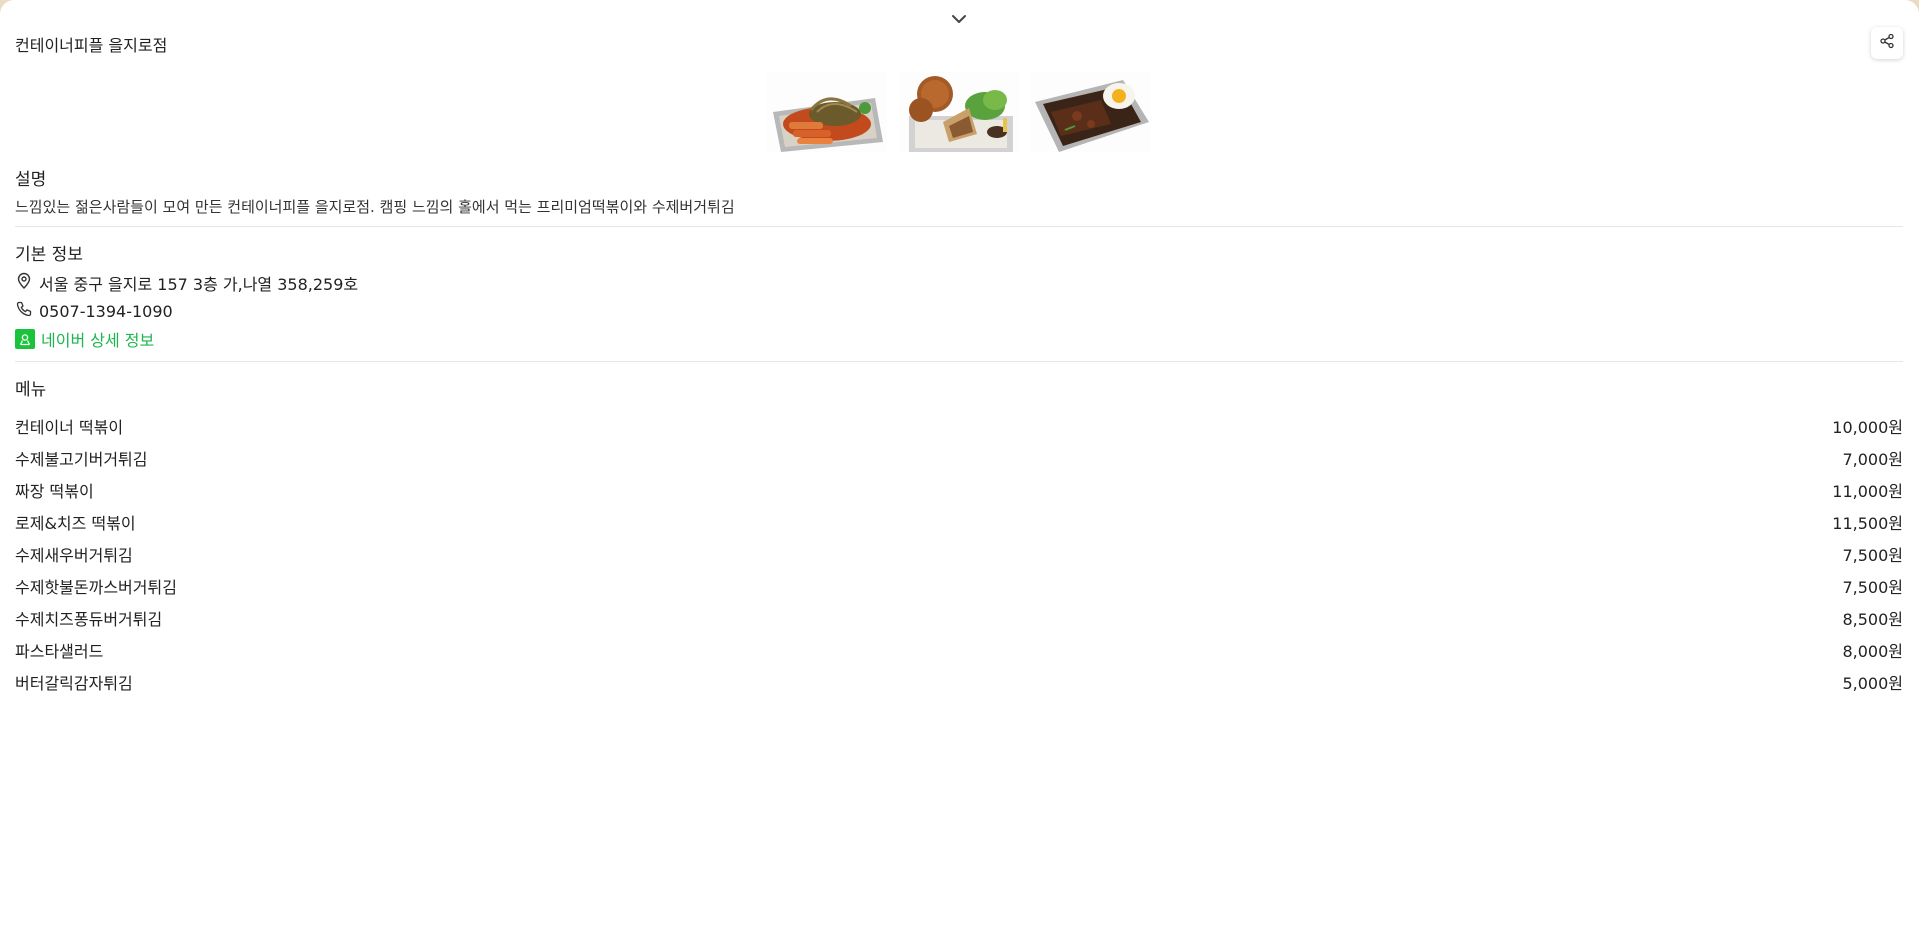 This screenshot has height=934, width=1919. Describe the element at coordinates (959, 426) in the screenshot. I see `menu-item: 컨테이너 떡볶이 10,000원` at that location.